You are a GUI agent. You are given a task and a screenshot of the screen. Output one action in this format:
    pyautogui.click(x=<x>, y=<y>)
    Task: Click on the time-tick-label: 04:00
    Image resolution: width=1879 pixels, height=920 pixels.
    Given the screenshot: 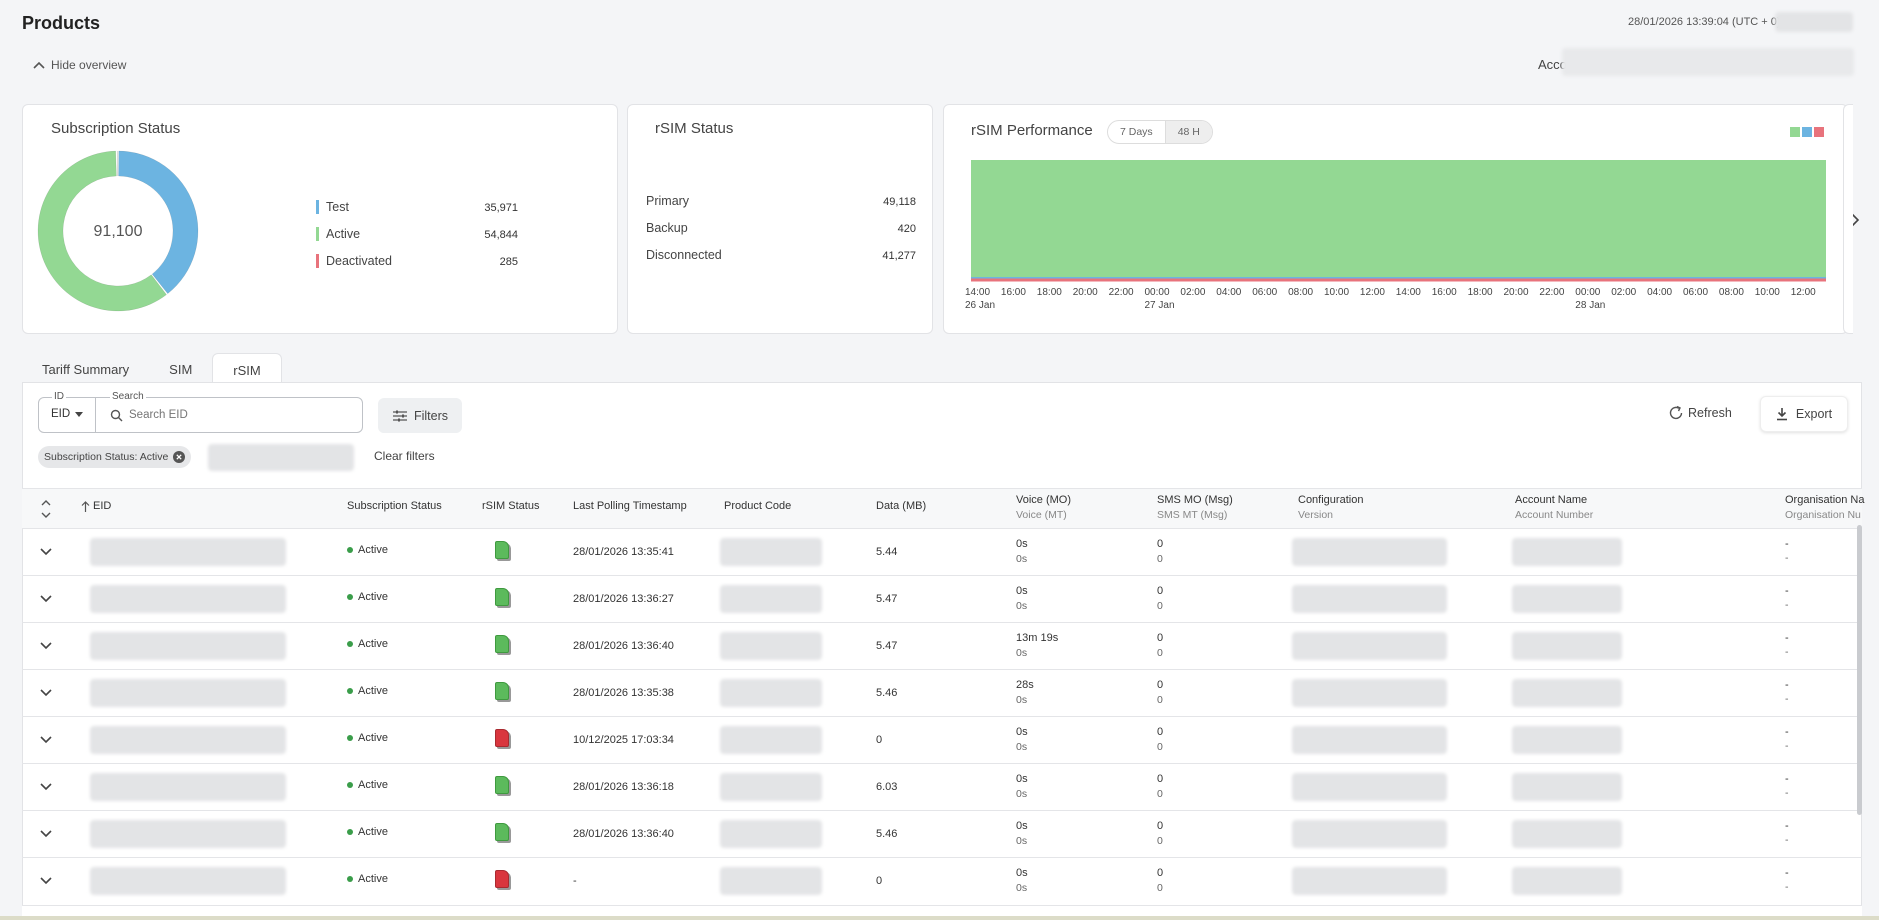 What is the action you would take?
    pyautogui.click(x=1229, y=292)
    